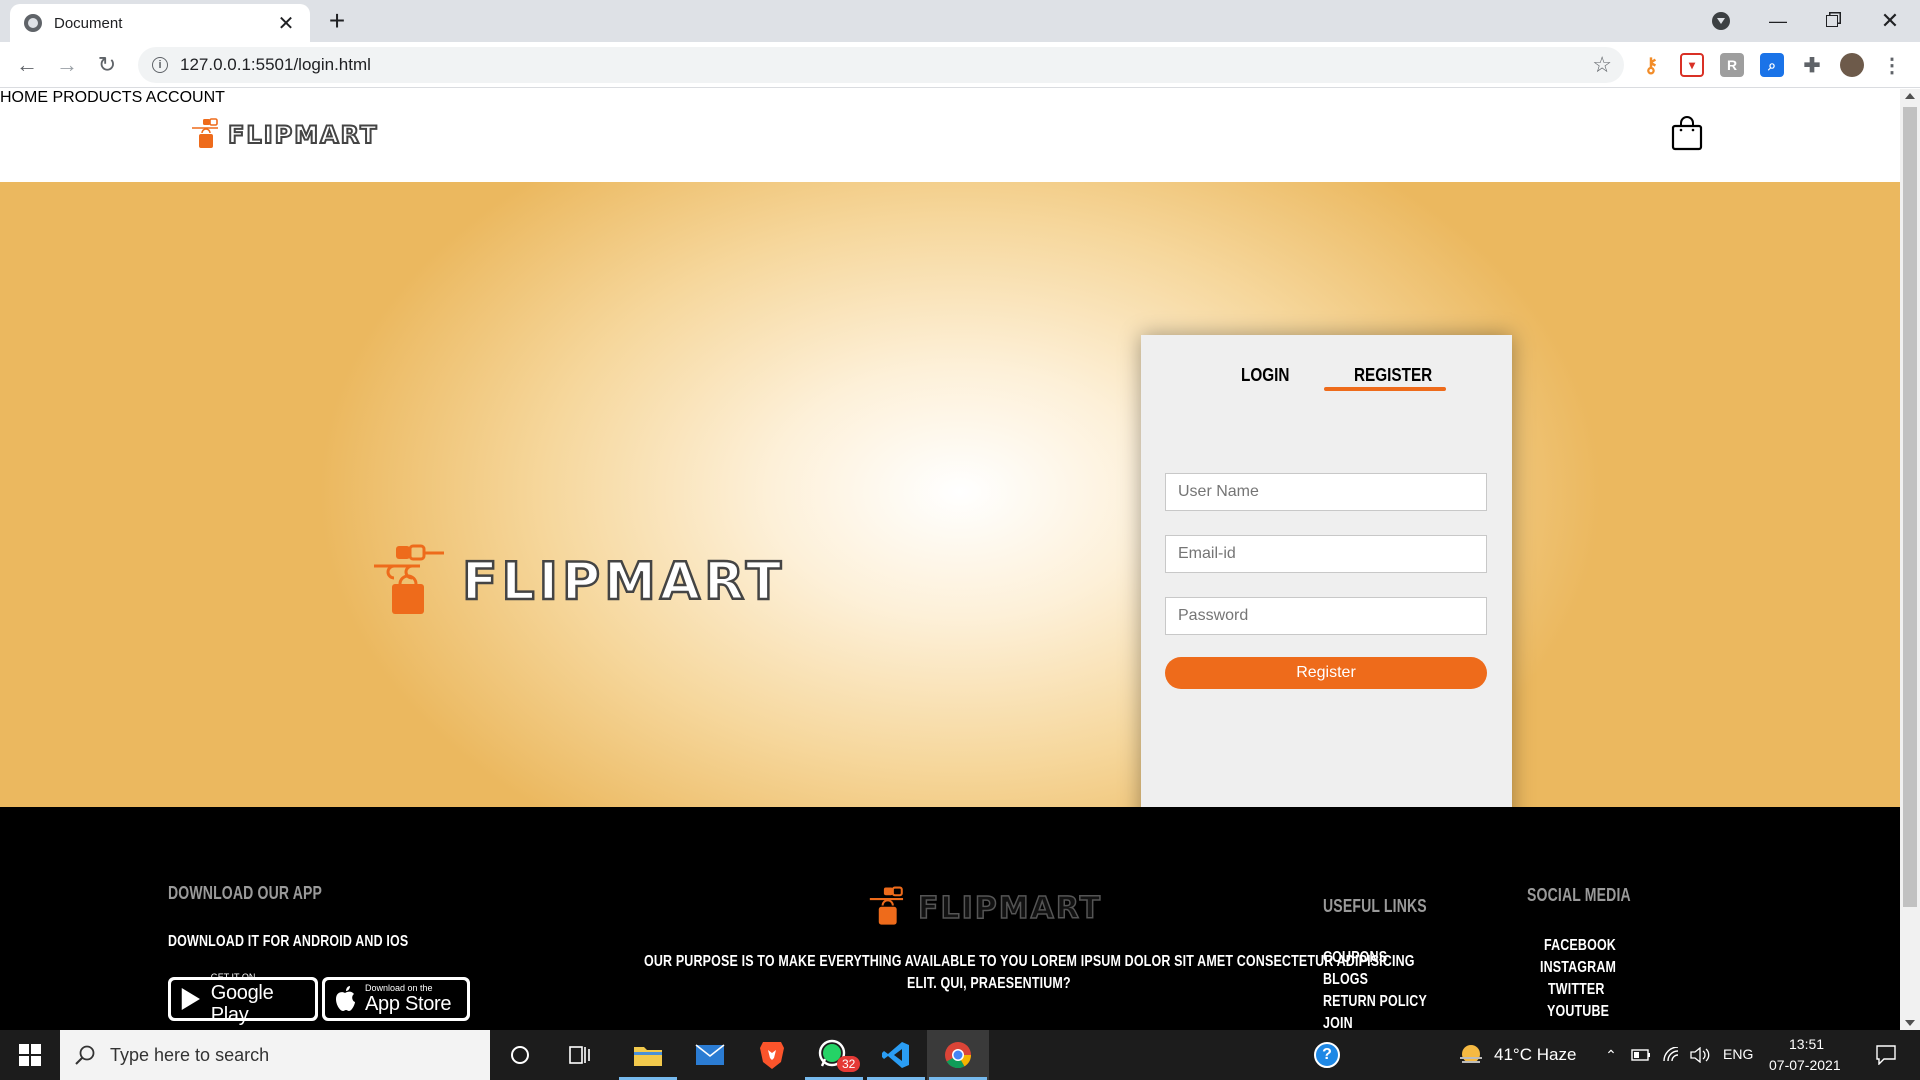 The height and width of the screenshot is (1080, 1920). I want to click on weather-text: 41°C Haze, so click(1535, 1055).